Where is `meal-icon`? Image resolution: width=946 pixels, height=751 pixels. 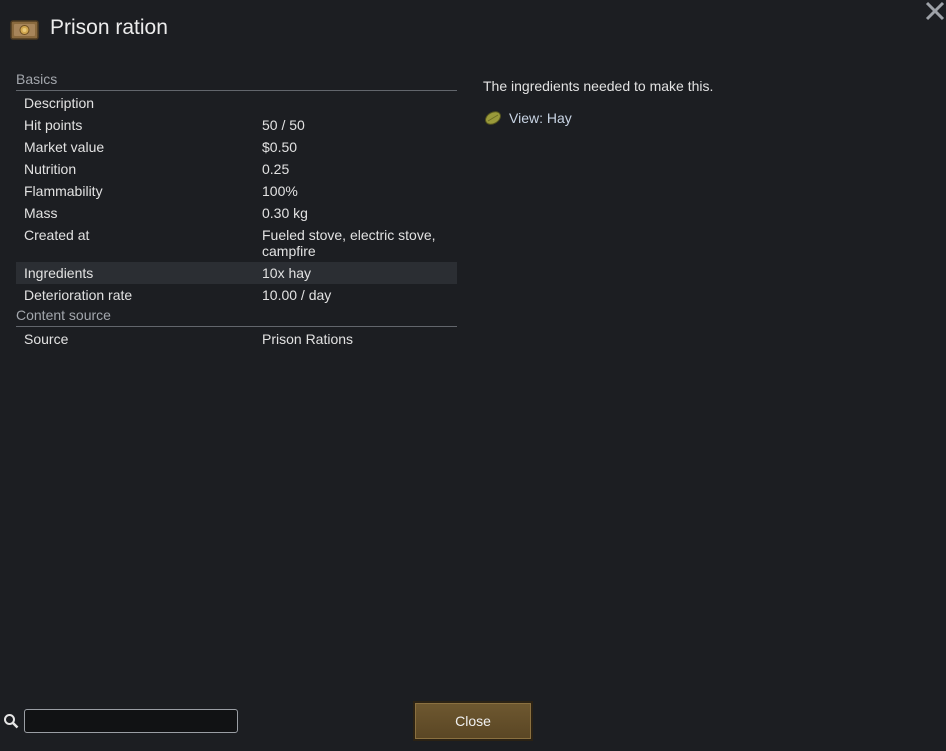 meal-icon is located at coordinates (24, 30).